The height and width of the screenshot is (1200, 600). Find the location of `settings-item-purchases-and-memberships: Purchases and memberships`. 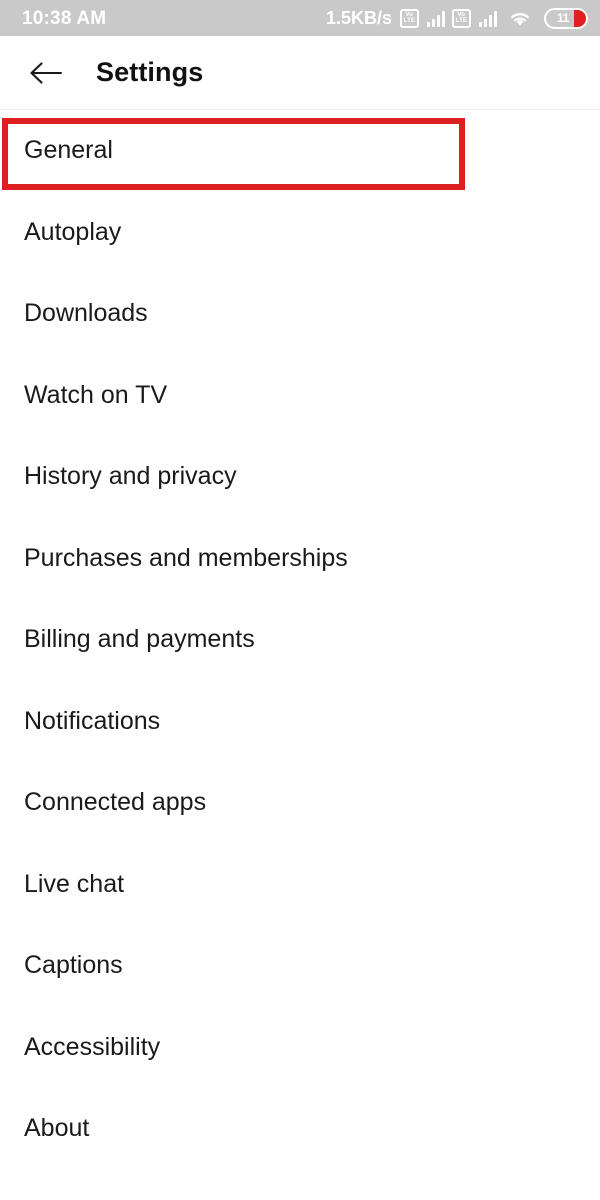

settings-item-purchases-and-memberships: Purchases and memberships is located at coordinates (300, 559).